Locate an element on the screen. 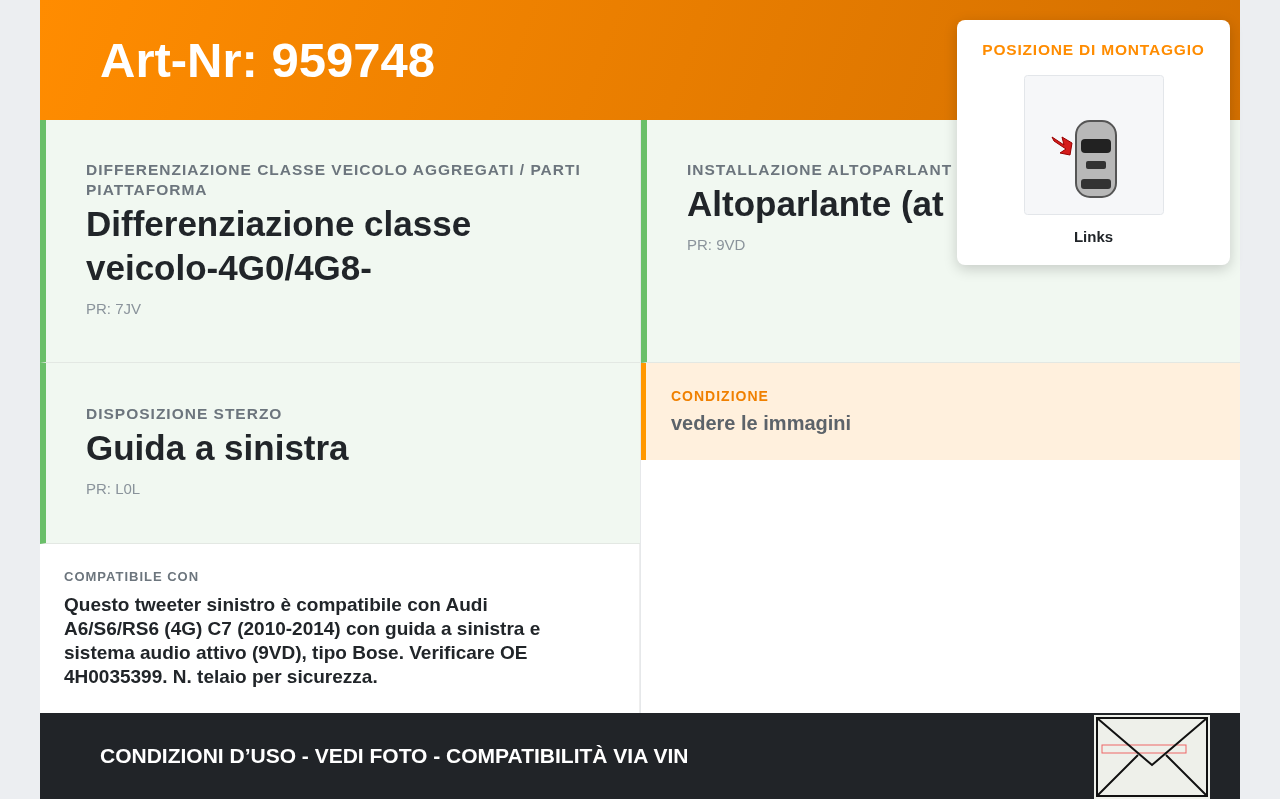 The image size is (1280, 799). position-caption: Links is located at coordinates (1093, 236).